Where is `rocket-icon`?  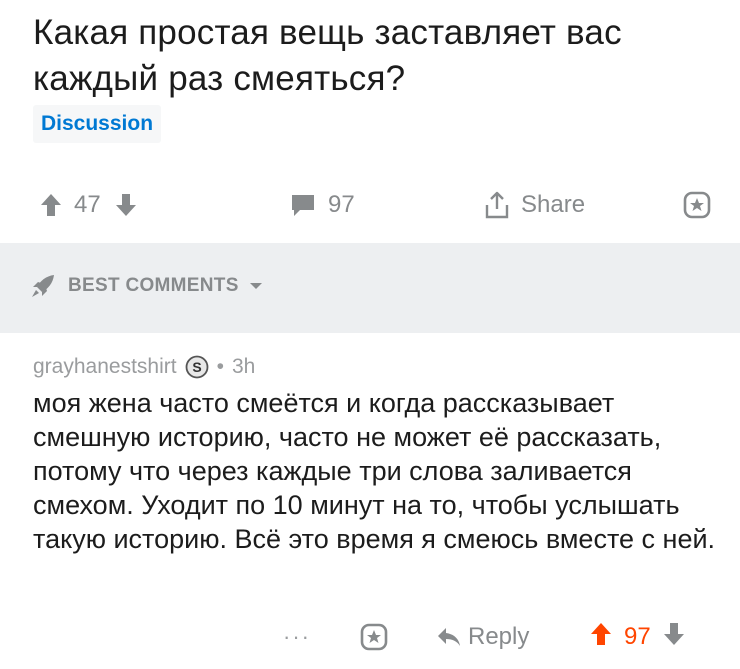 rocket-icon is located at coordinates (43, 286).